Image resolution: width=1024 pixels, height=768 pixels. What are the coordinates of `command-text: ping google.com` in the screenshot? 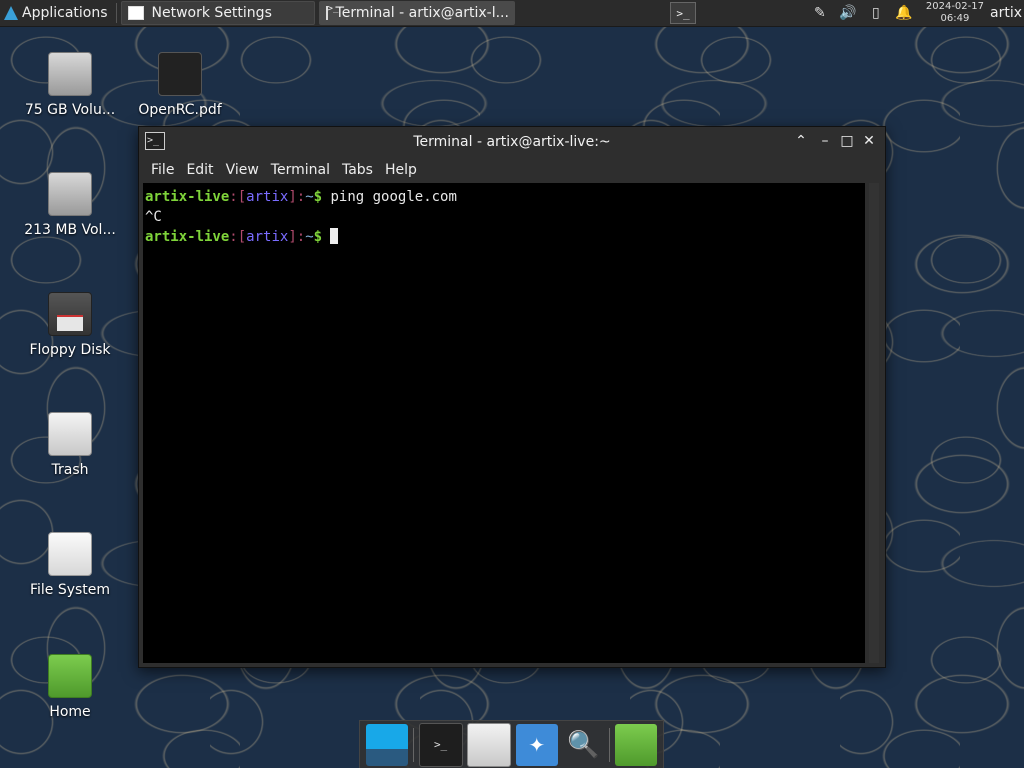 It's located at (393, 197).